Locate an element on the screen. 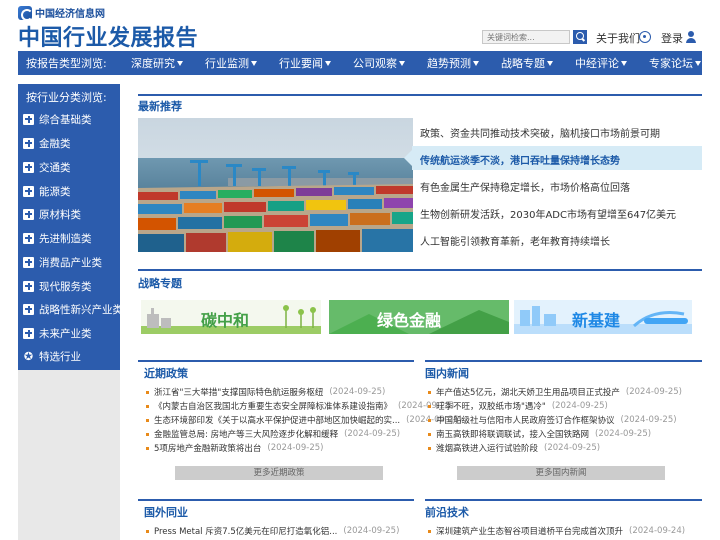 The image size is (720, 540). sidebar-item-emerging-industries: 战略性新兴产业类 is located at coordinates (73, 309).